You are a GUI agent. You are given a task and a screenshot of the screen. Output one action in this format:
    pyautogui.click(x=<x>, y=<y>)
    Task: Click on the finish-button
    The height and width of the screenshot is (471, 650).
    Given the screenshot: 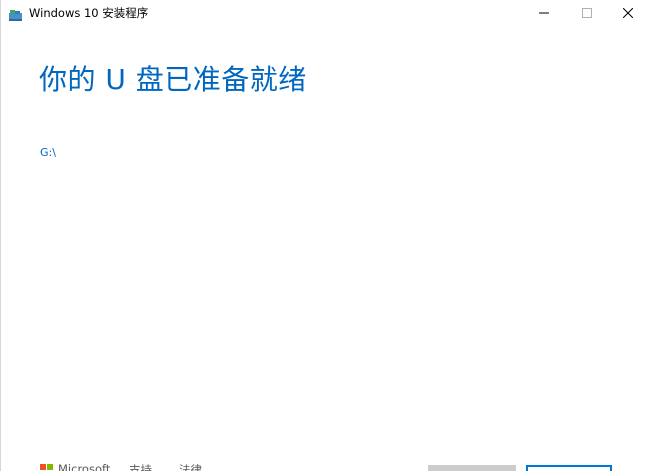 What is the action you would take?
    pyautogui.click(x=569, y=468)
    